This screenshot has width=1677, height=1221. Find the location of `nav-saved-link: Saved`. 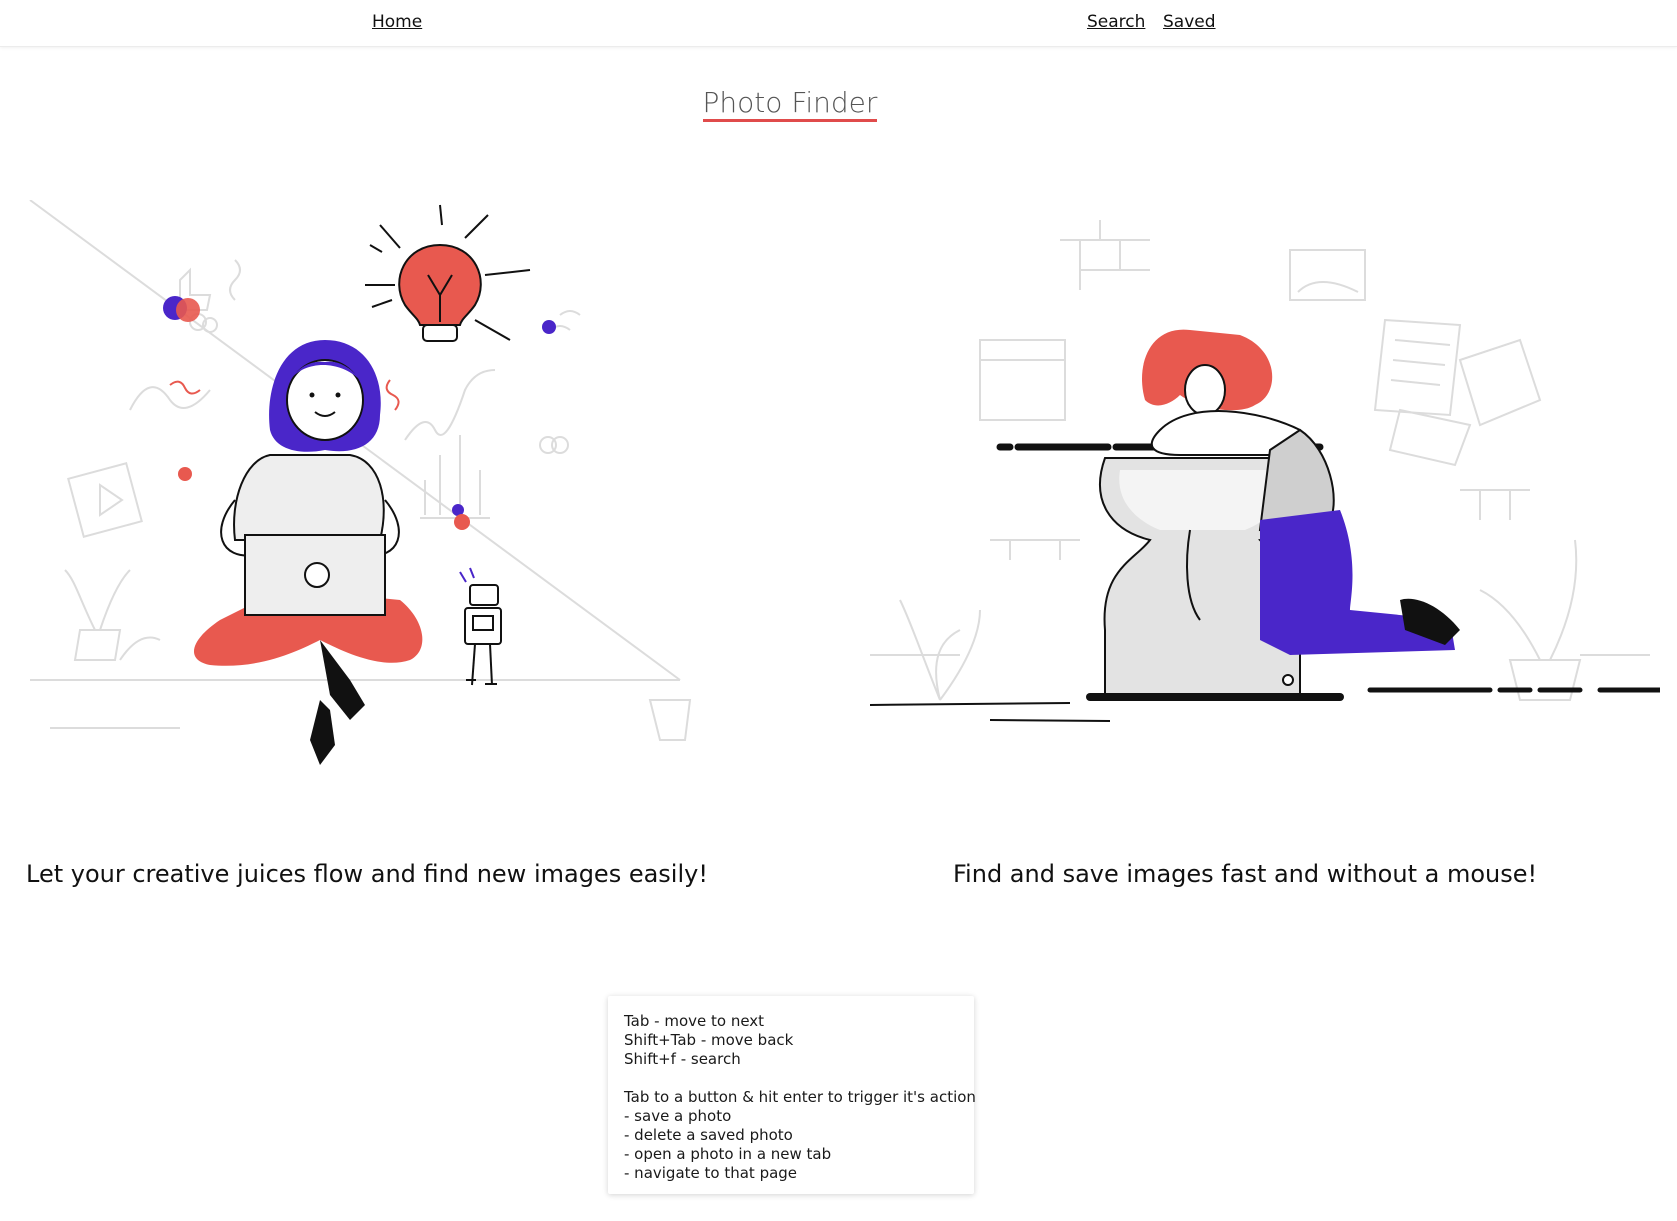

nav-saved-link: Saved is located at coordinates (1189, 22).